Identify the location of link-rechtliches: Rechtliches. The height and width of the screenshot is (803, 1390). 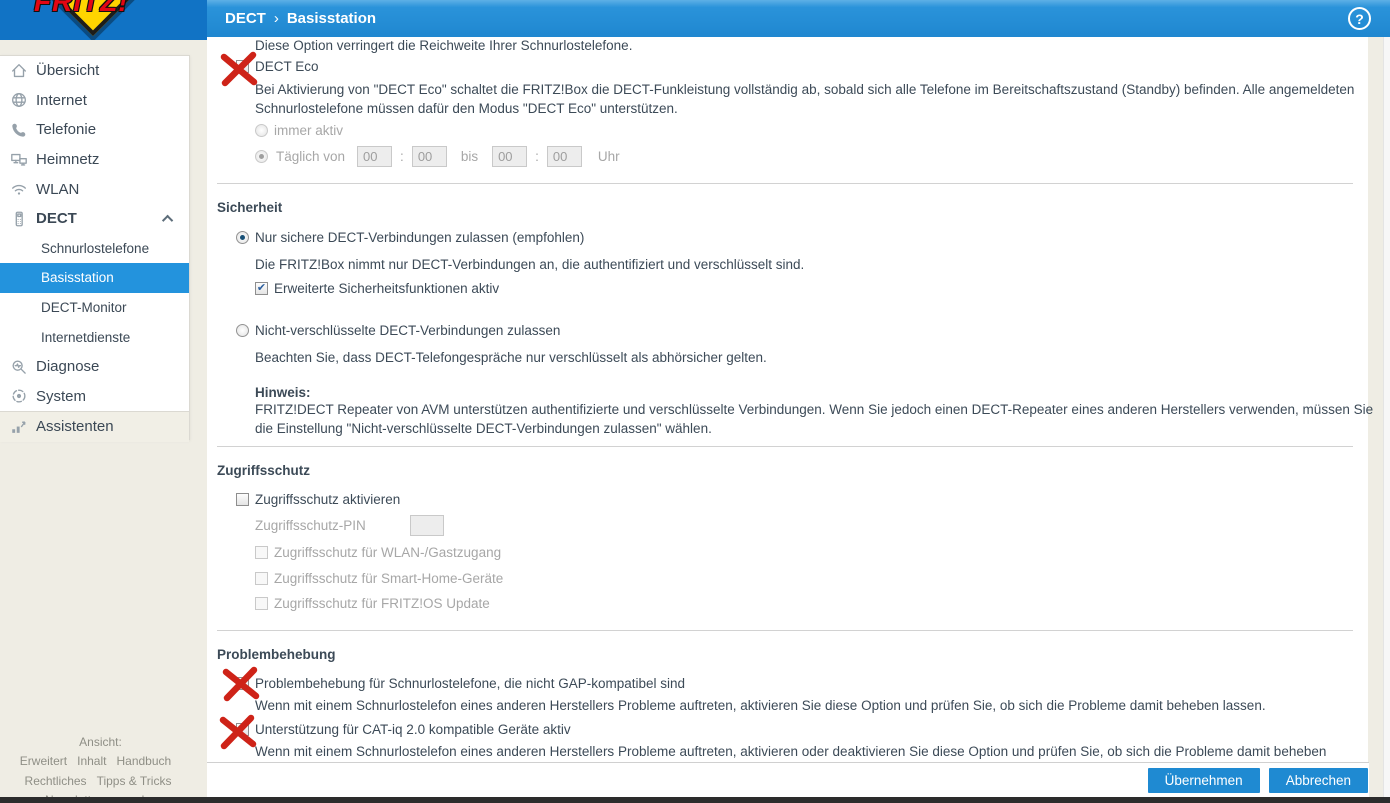
(56, 781).